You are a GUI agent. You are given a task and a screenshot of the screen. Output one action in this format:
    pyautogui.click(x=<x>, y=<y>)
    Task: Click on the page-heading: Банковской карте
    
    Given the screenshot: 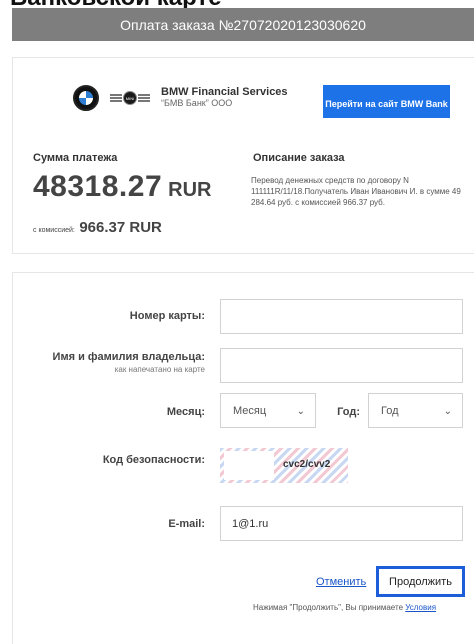 What is the action you would take?
    pyautogui.click(x=240, y=4)
    